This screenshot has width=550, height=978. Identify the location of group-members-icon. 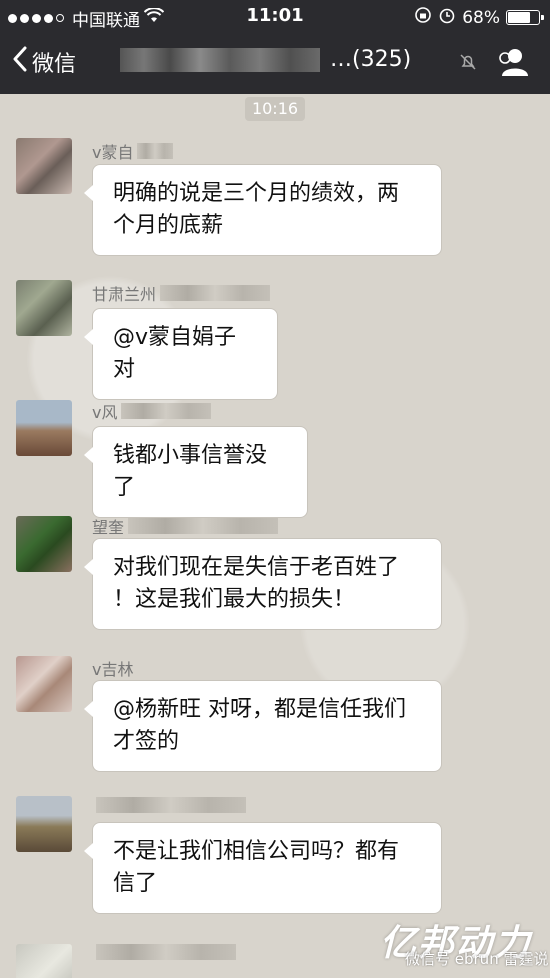
(513, 64).